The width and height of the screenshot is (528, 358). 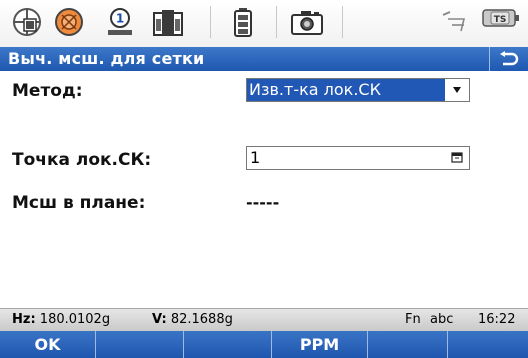 What do you see at coordinates (243, 22) in the screenshot?
I see `battery-icon` at bounding box center [243, 22].